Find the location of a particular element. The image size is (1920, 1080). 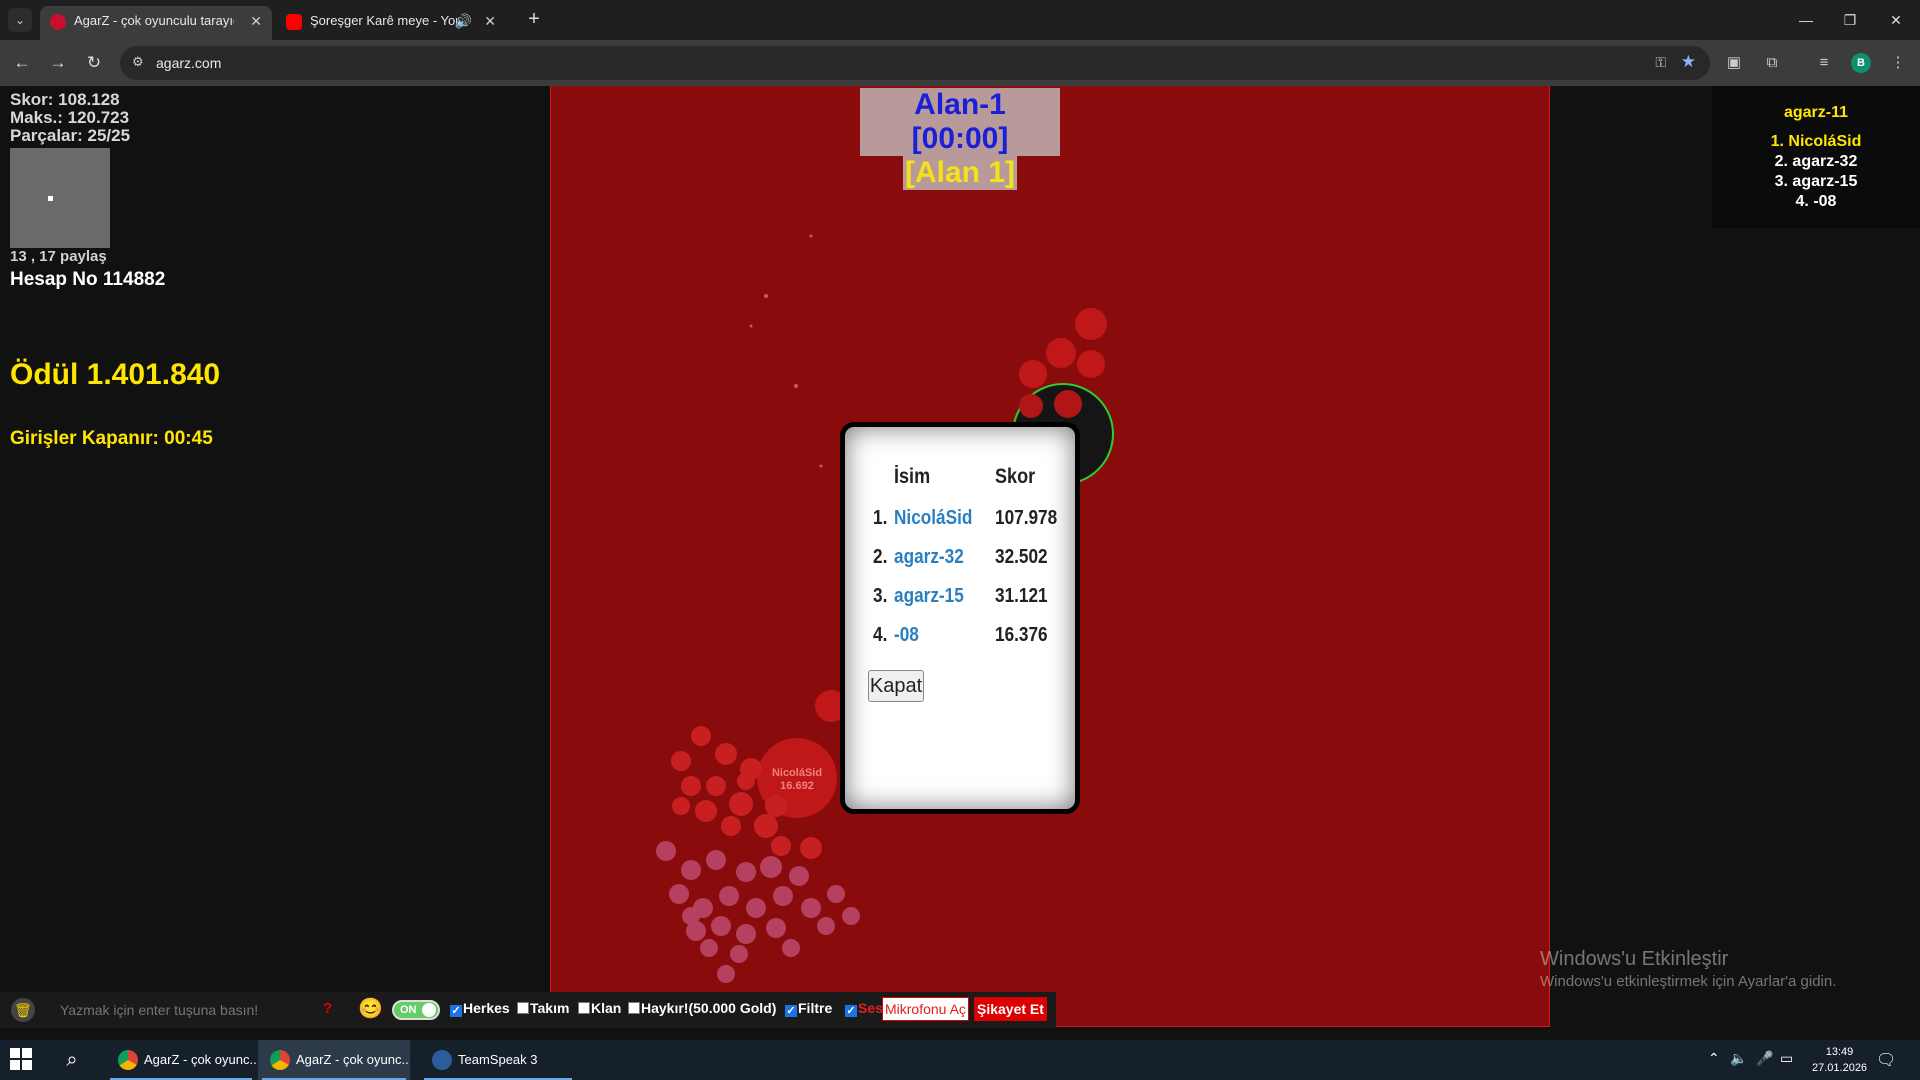

shout-checkbox: Haykır!(50.000 Gold) is located at coordinates (702, 1008).